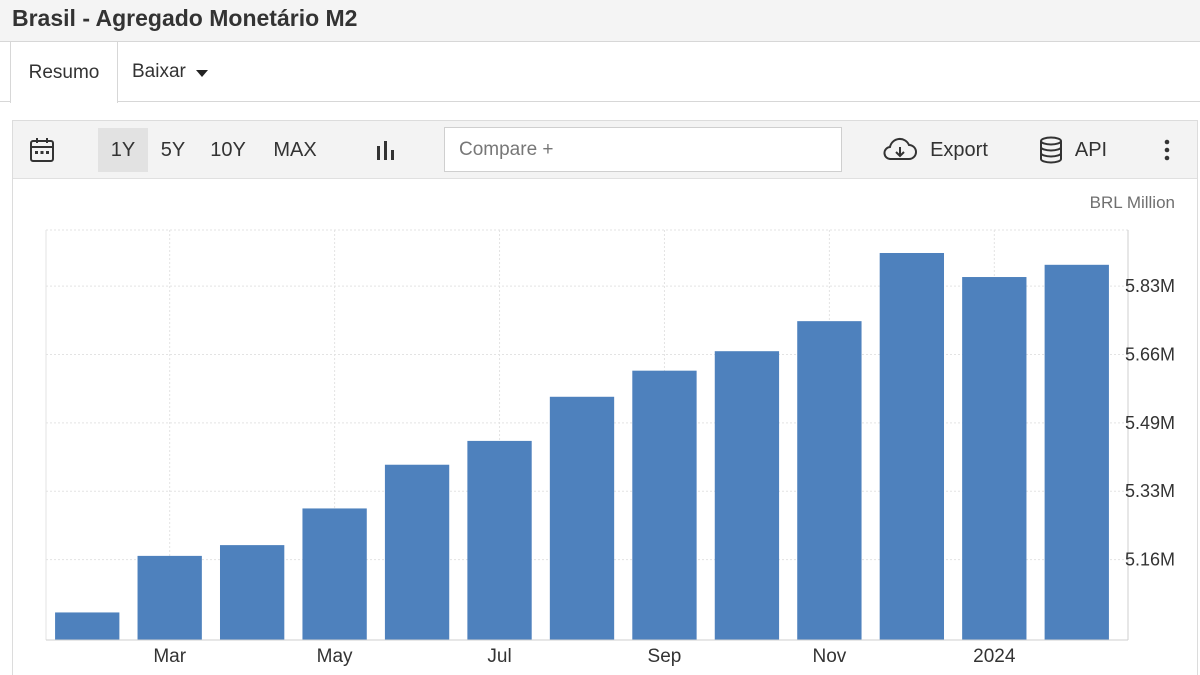 The height and width of the screenshot is (675, 1200). Describe the element at coordinates (1150, 491) in the screenshot. I see `y-tick-label: 5.33M` at that location.